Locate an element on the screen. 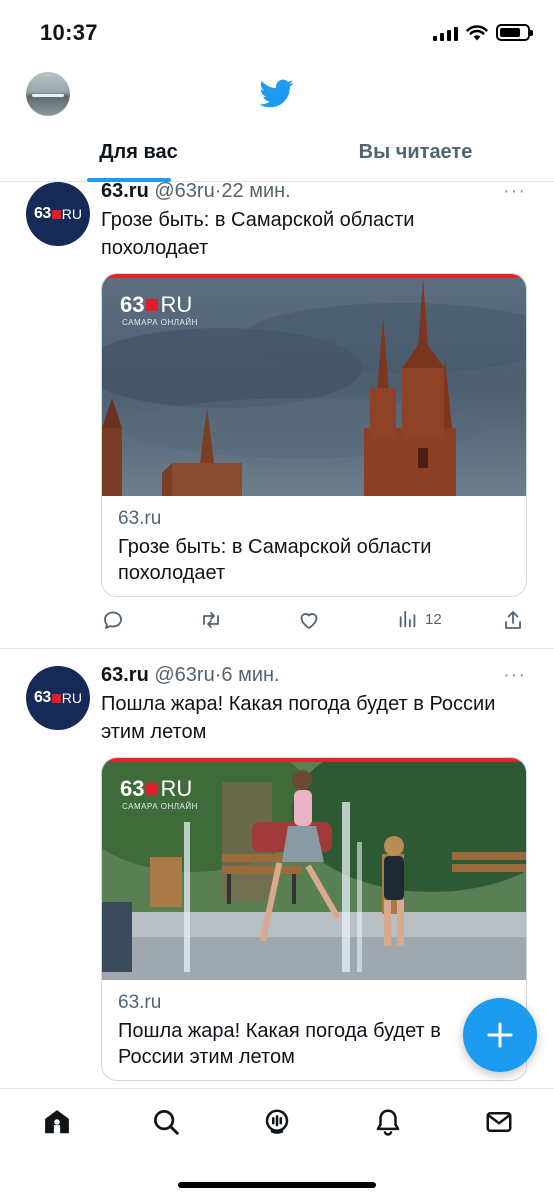 The width and height of the screenshot is (554, 1200). nav-notifications is located at coordinates (388, 1122).